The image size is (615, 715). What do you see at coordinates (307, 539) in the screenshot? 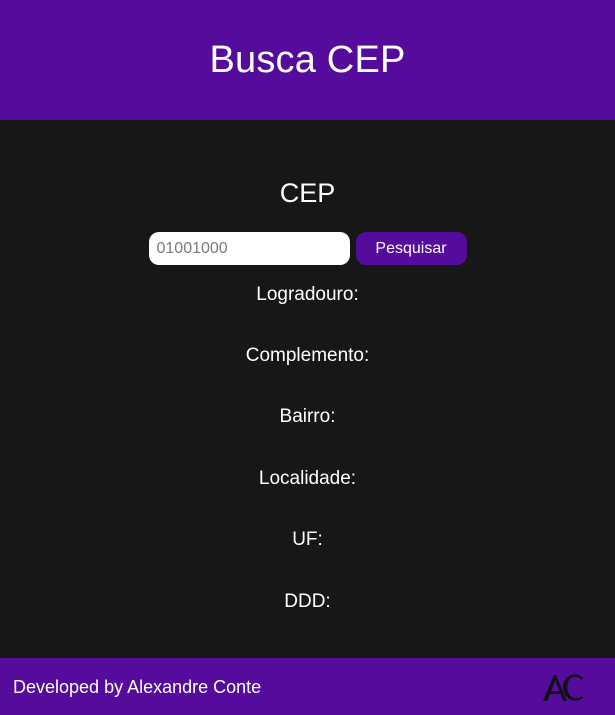
I see `uf-field: UF:` at bounding box center [307, 539].